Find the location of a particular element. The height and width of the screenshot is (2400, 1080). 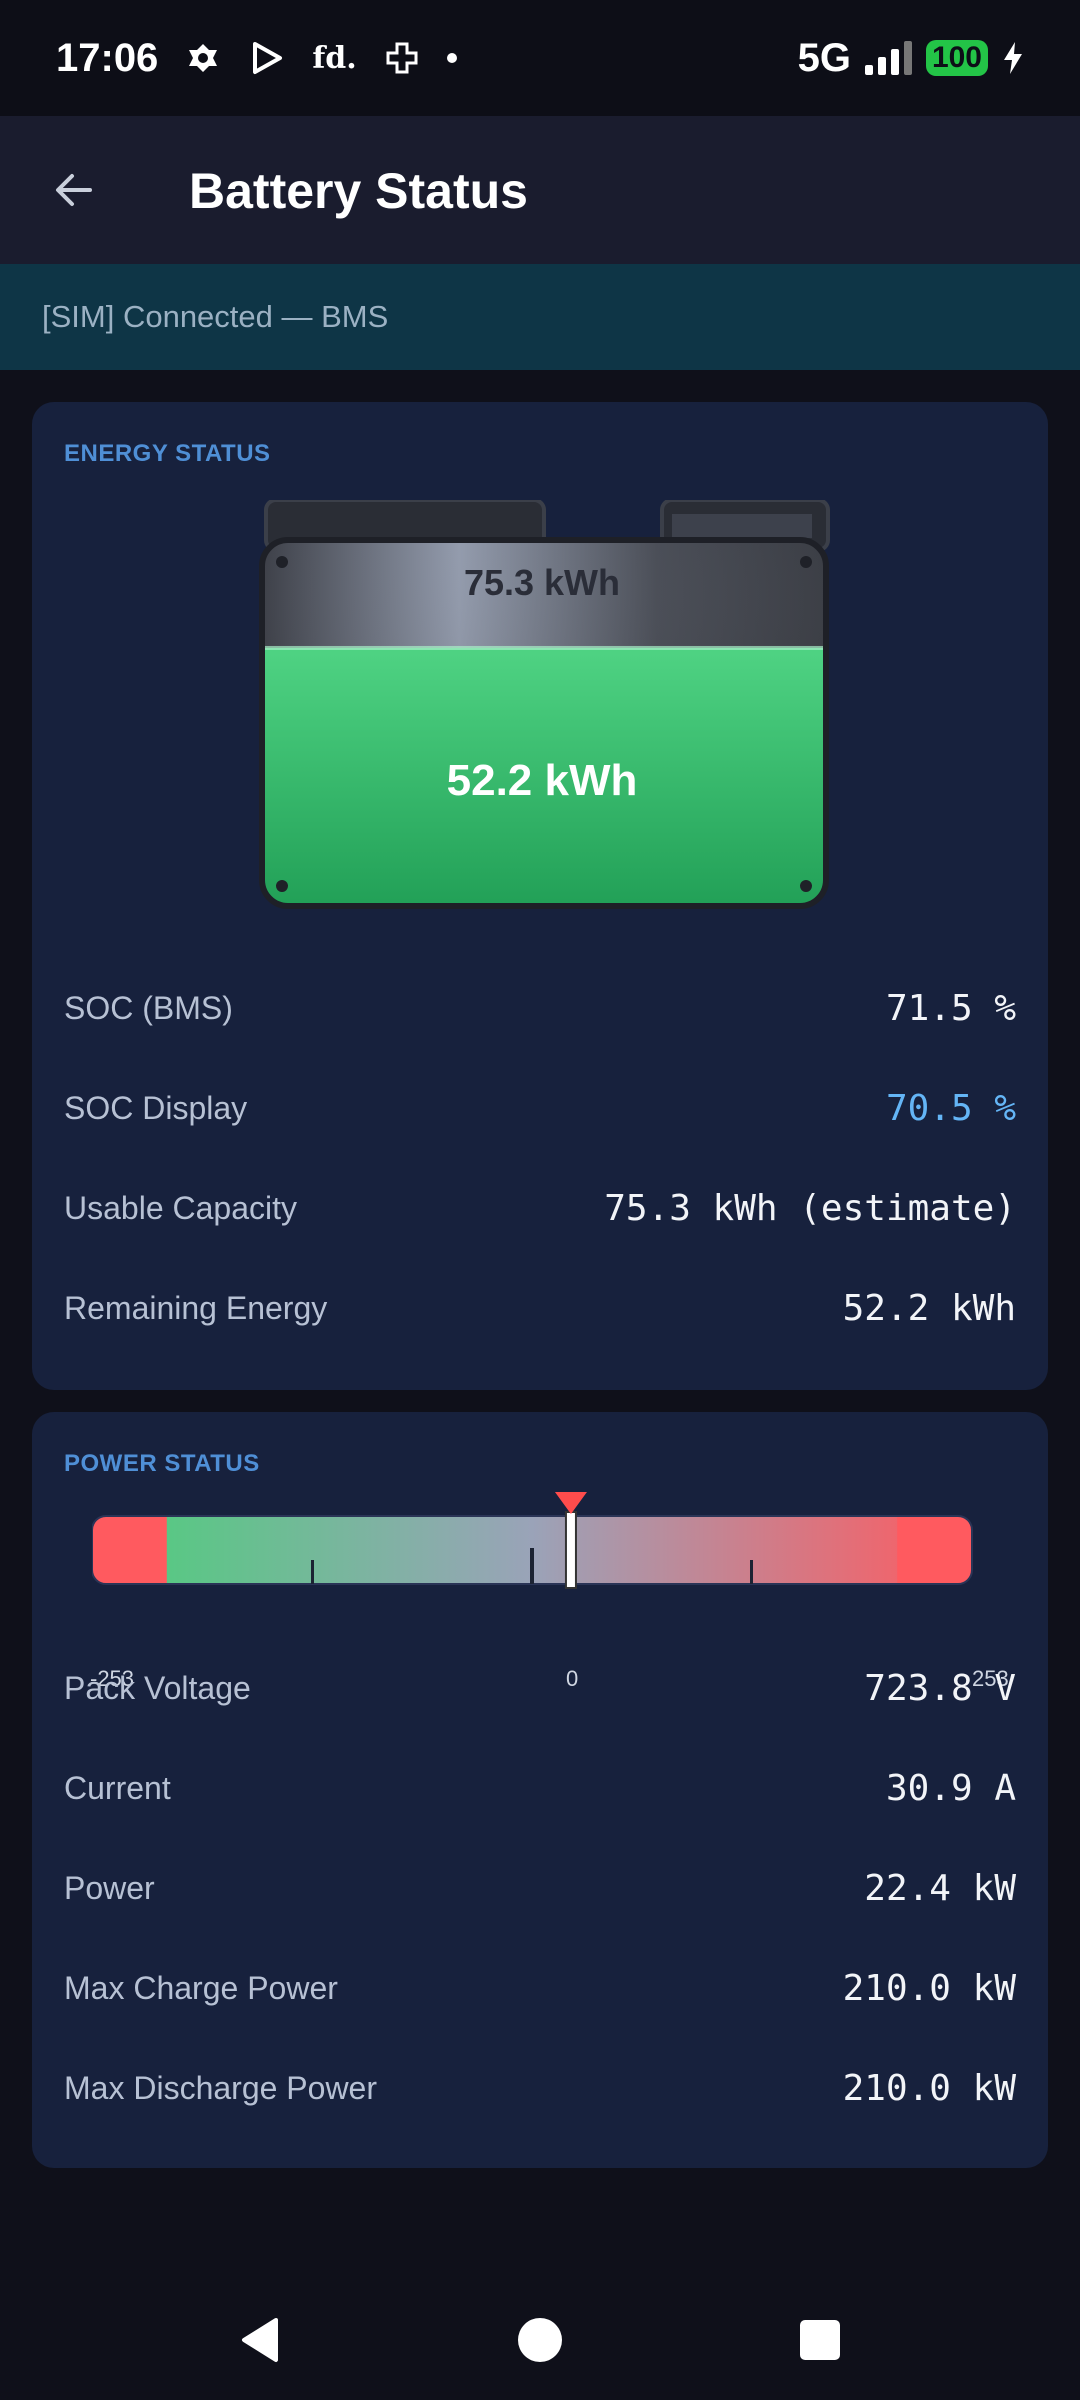

remaining-energy-row: Remaining Energy 52.2 kWh is located at coordinates (540, 1308).